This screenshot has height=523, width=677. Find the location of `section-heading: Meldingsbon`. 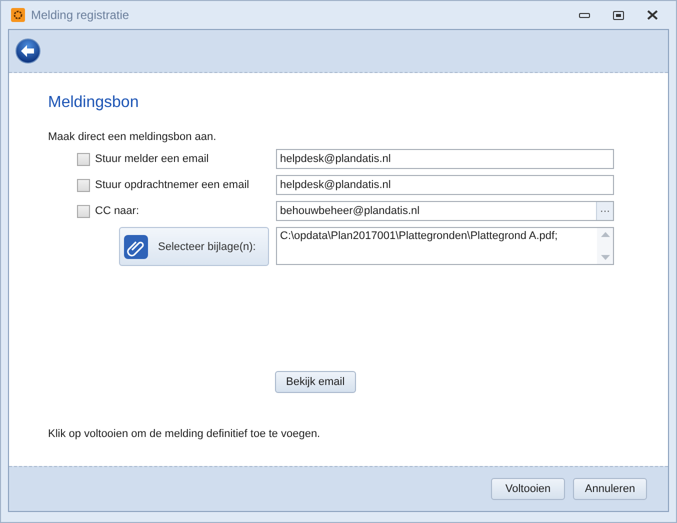

section-heading: Meldingsbon is located at coordinates (94, 103).